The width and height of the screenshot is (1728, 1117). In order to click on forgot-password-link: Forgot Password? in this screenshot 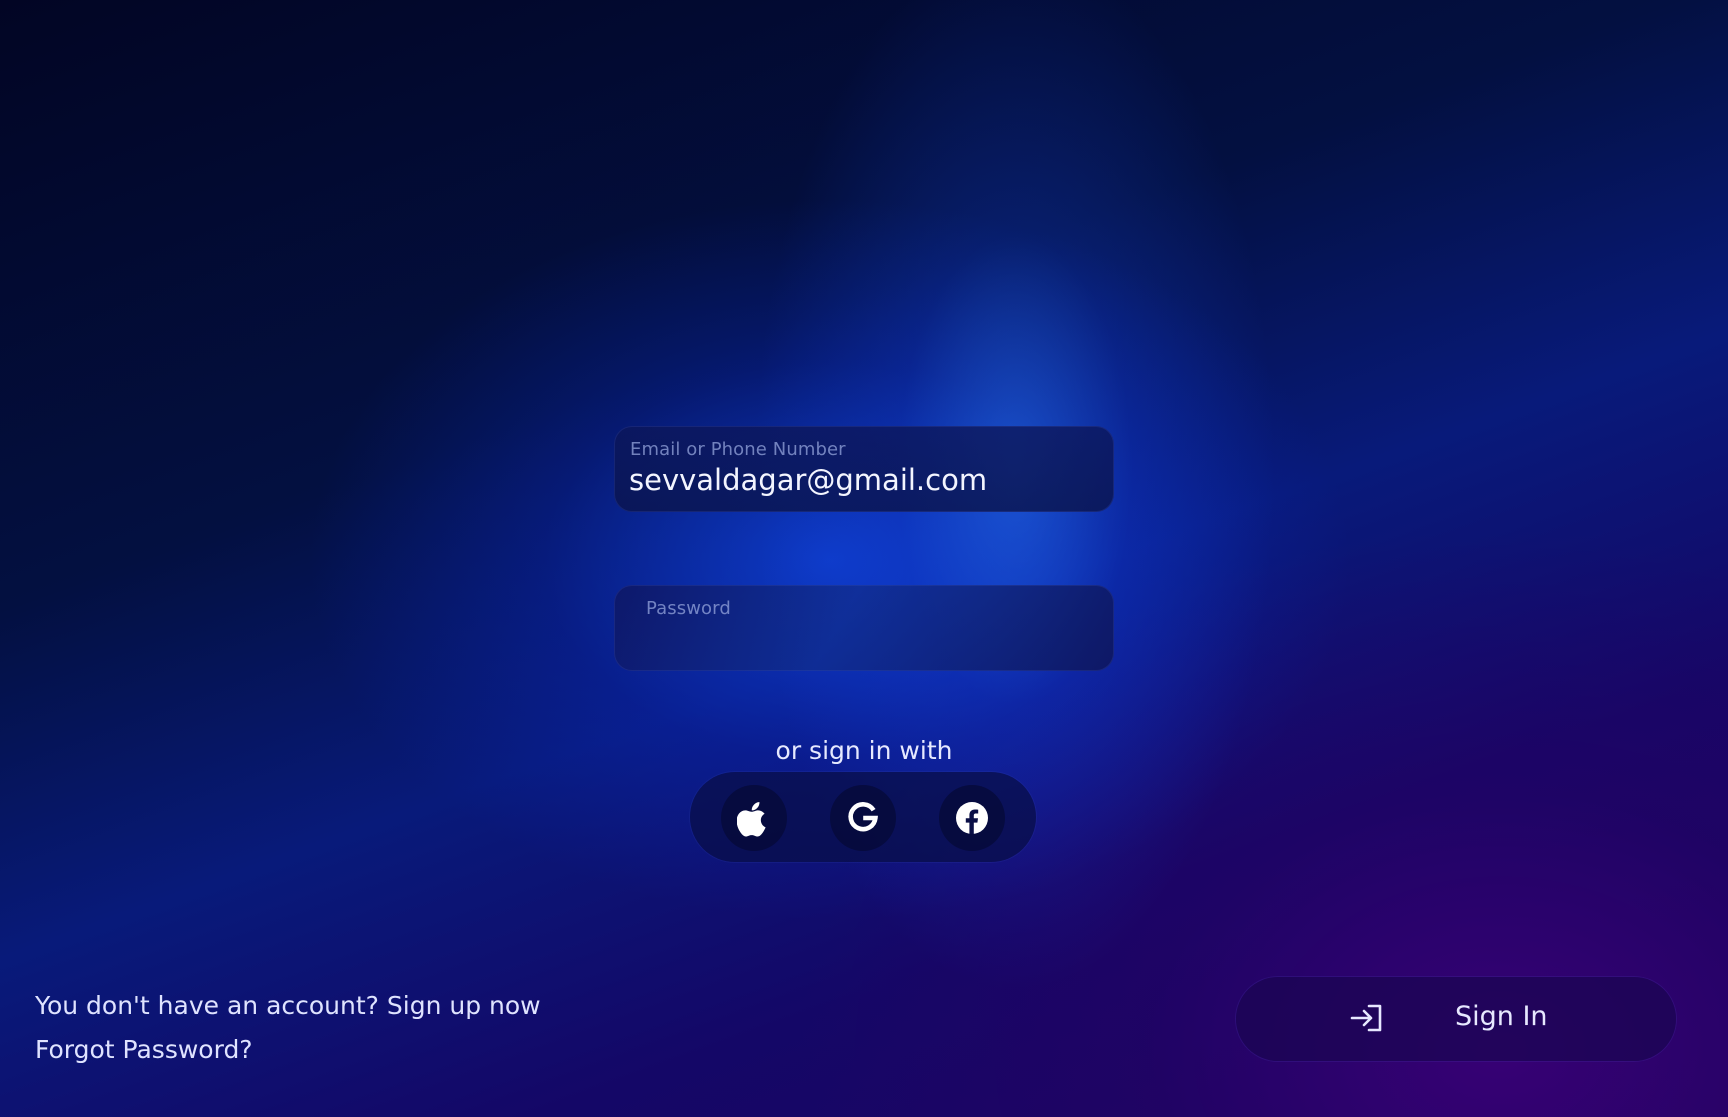, I will do `click(288, 1050)`.